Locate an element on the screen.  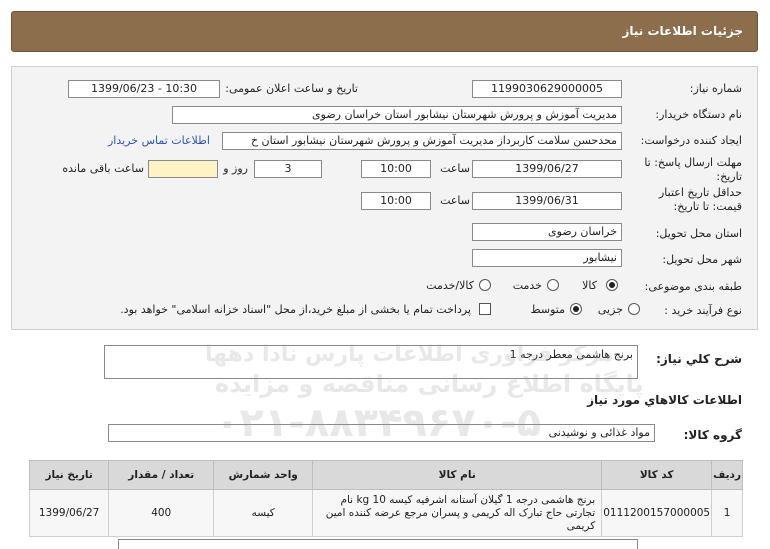
category-radio-goods-service is located at coordinates (485, 285).